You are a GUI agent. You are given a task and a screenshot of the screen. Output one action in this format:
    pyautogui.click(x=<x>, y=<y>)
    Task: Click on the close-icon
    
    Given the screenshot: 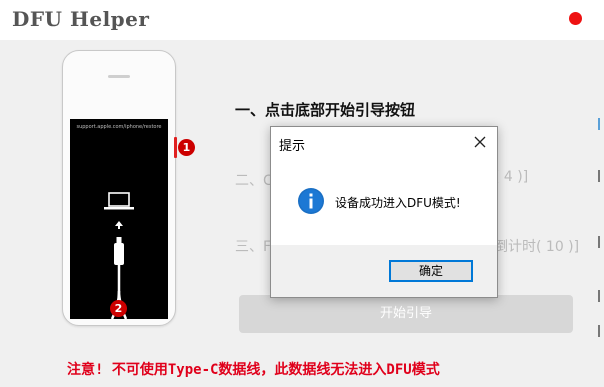 What is the action you would take?
    pyautogui.click(x=480, y=142)
    